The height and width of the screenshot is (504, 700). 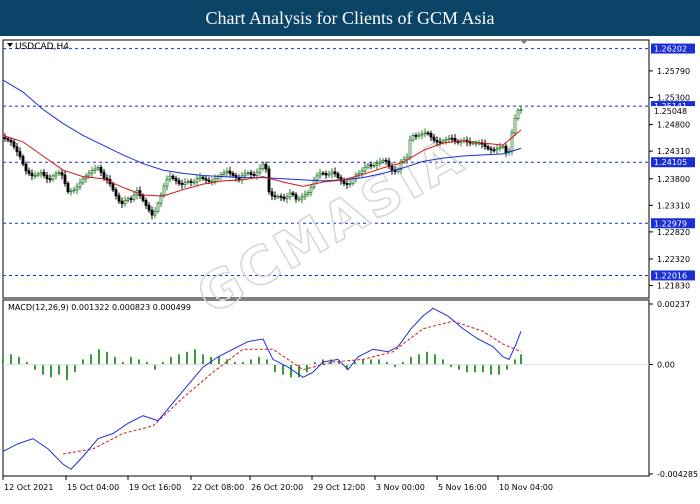 What do you see at coordinates (670, 49) in the screenshot?
I see `level-tag-text: 1.26202` at bounding box center [670, 49].